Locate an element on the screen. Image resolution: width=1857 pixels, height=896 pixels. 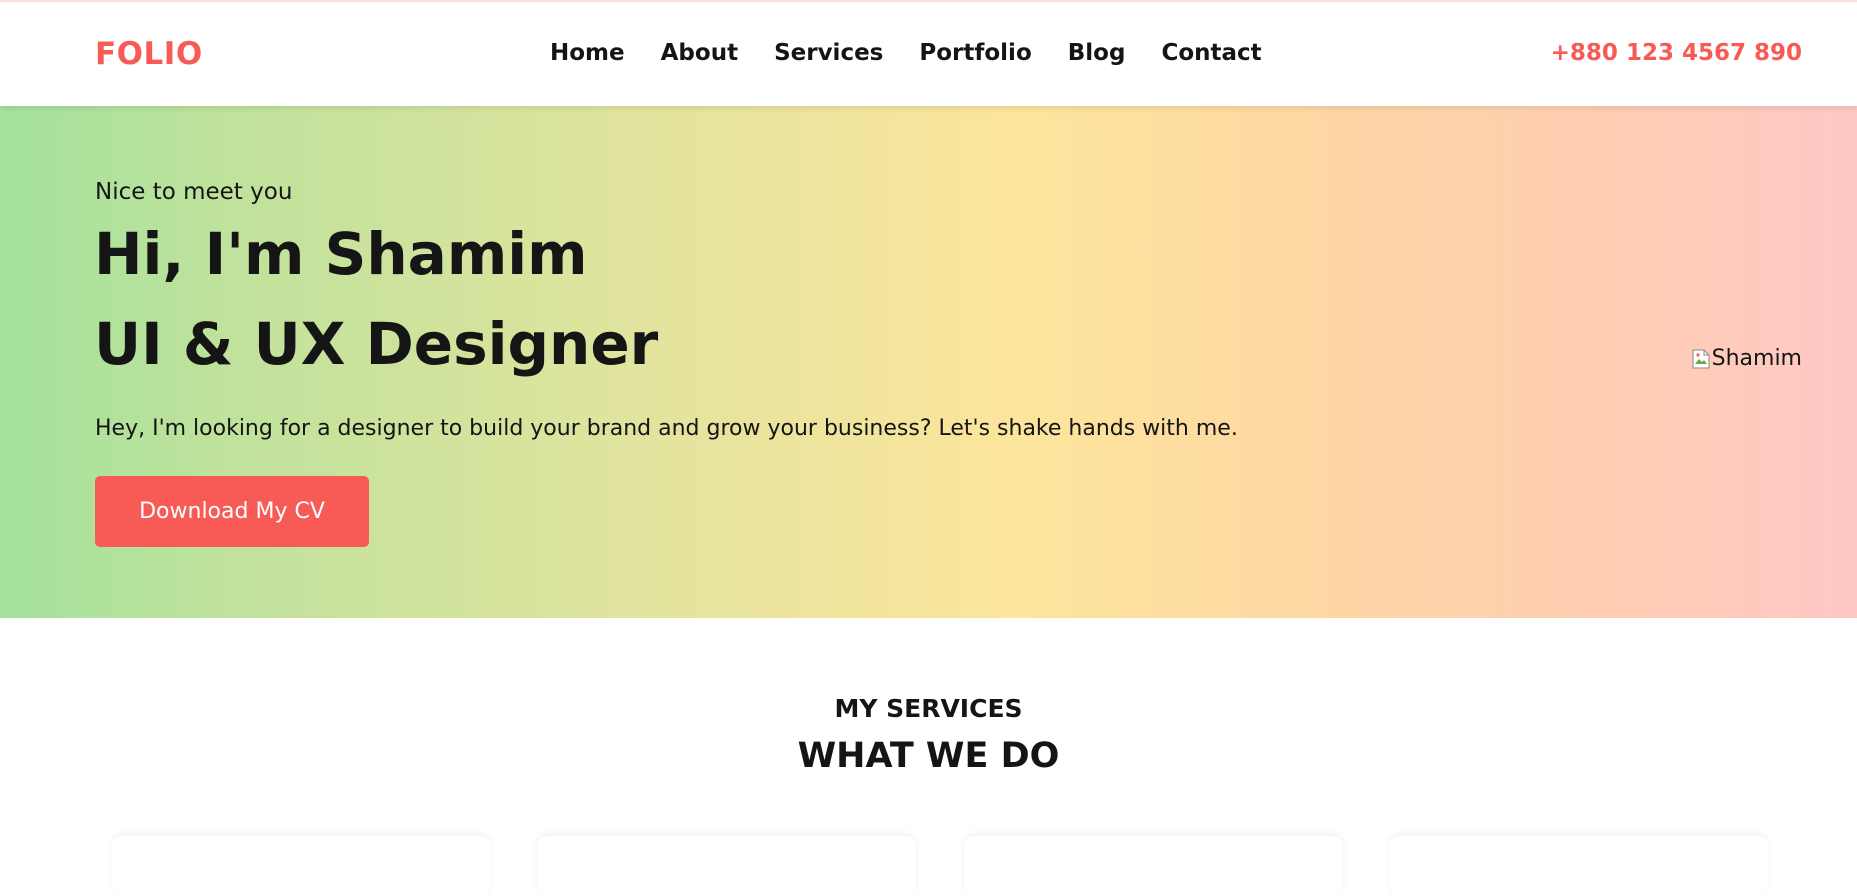
nav-services: Services is located at coordinates (828, 53).